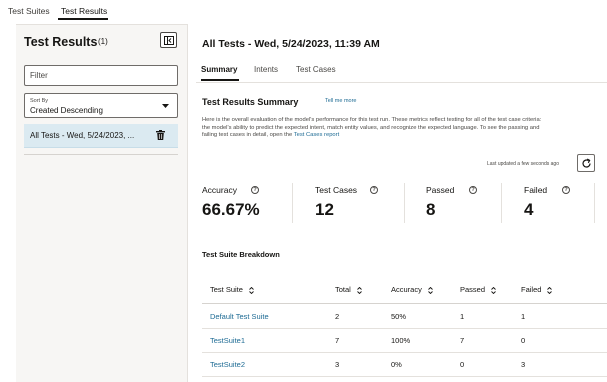 The height and width of the screenshot is (382, 607). Describe the element at coordinates (523, 316) in the screenshot. I see `table-cell-failed: 1` at that location.